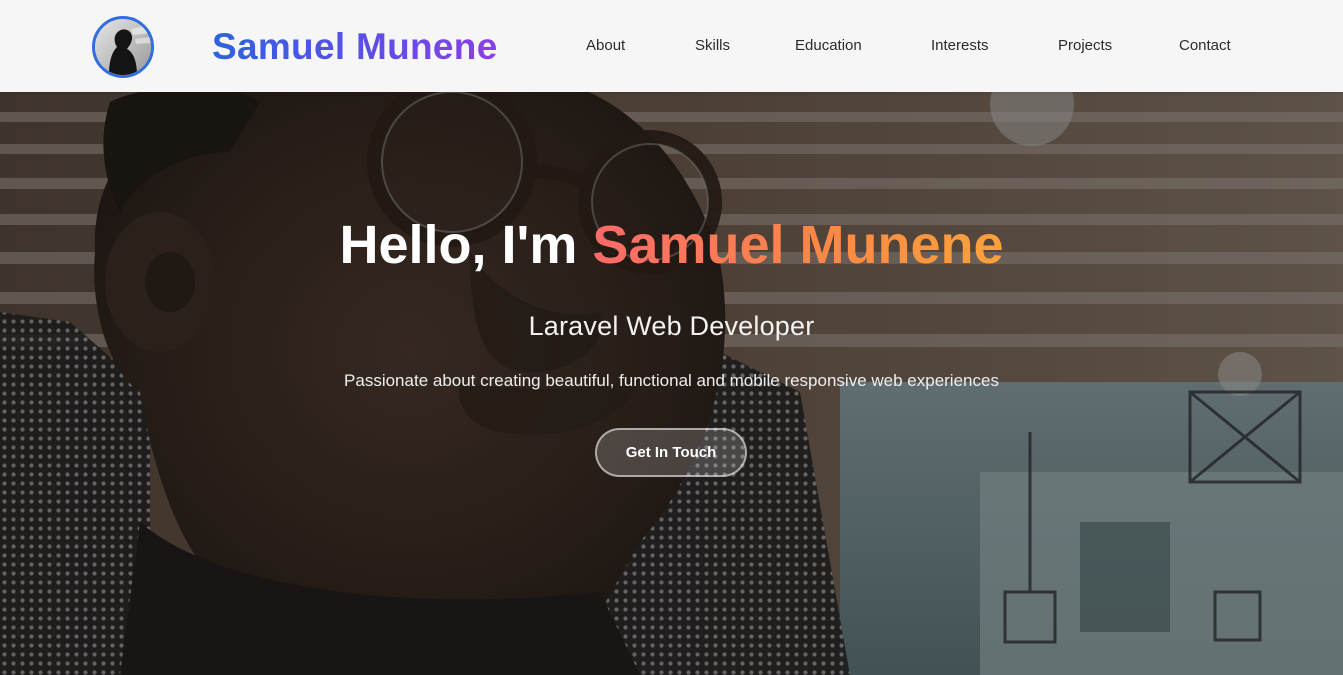 The image size is (1343, 675). Describe the element at coordinates (1085, 45) in the screenshot. I see `nav-projects: Projects` at that location.